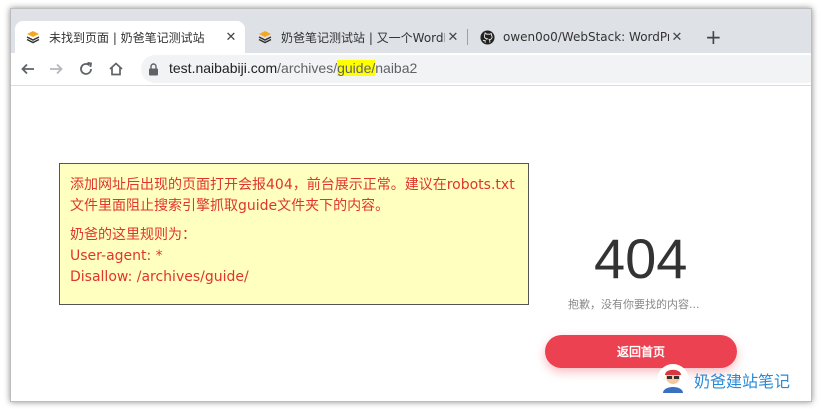 This screenshot has width=821, height=409. Describe the element at coordinates (116, 256) in the screenshot. I see `note-rule-user-agent: User-agent: *` at that location.